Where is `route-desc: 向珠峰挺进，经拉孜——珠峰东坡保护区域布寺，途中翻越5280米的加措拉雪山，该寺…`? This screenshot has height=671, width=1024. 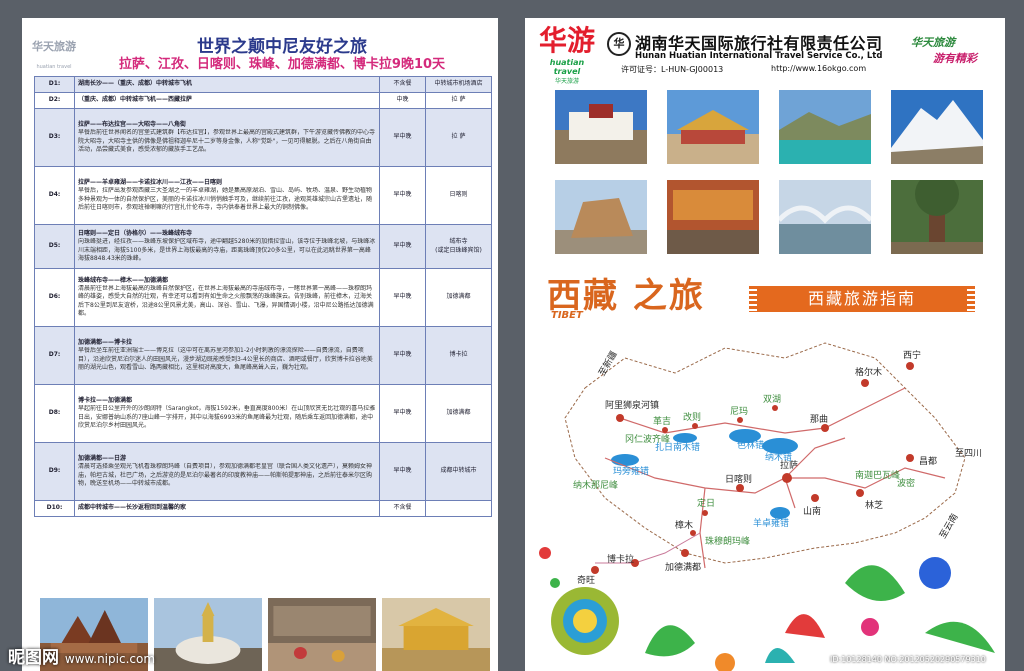 route-desc: 向珠峰挺进，经拉孜——珠峰东坡保护区域布寺，途中翻越5280米的加措拉雪山，该寺… is located at coordinates (227, 250).